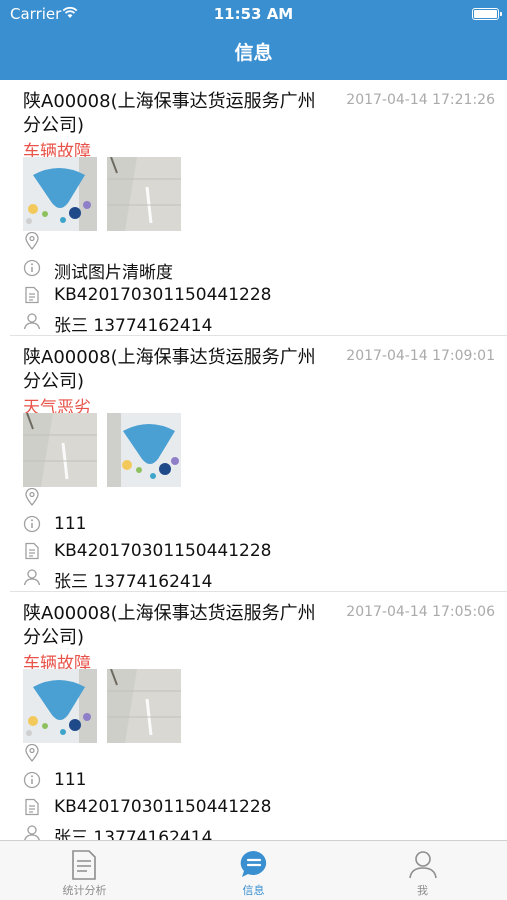 This screenshot has height=900, width=507. I want to click on tab-statistics: 统计分析, so click(84, 870).